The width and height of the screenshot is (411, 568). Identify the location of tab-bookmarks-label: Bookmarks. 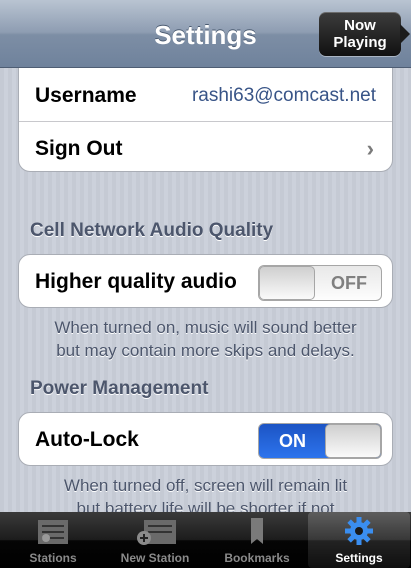
(257, 558).